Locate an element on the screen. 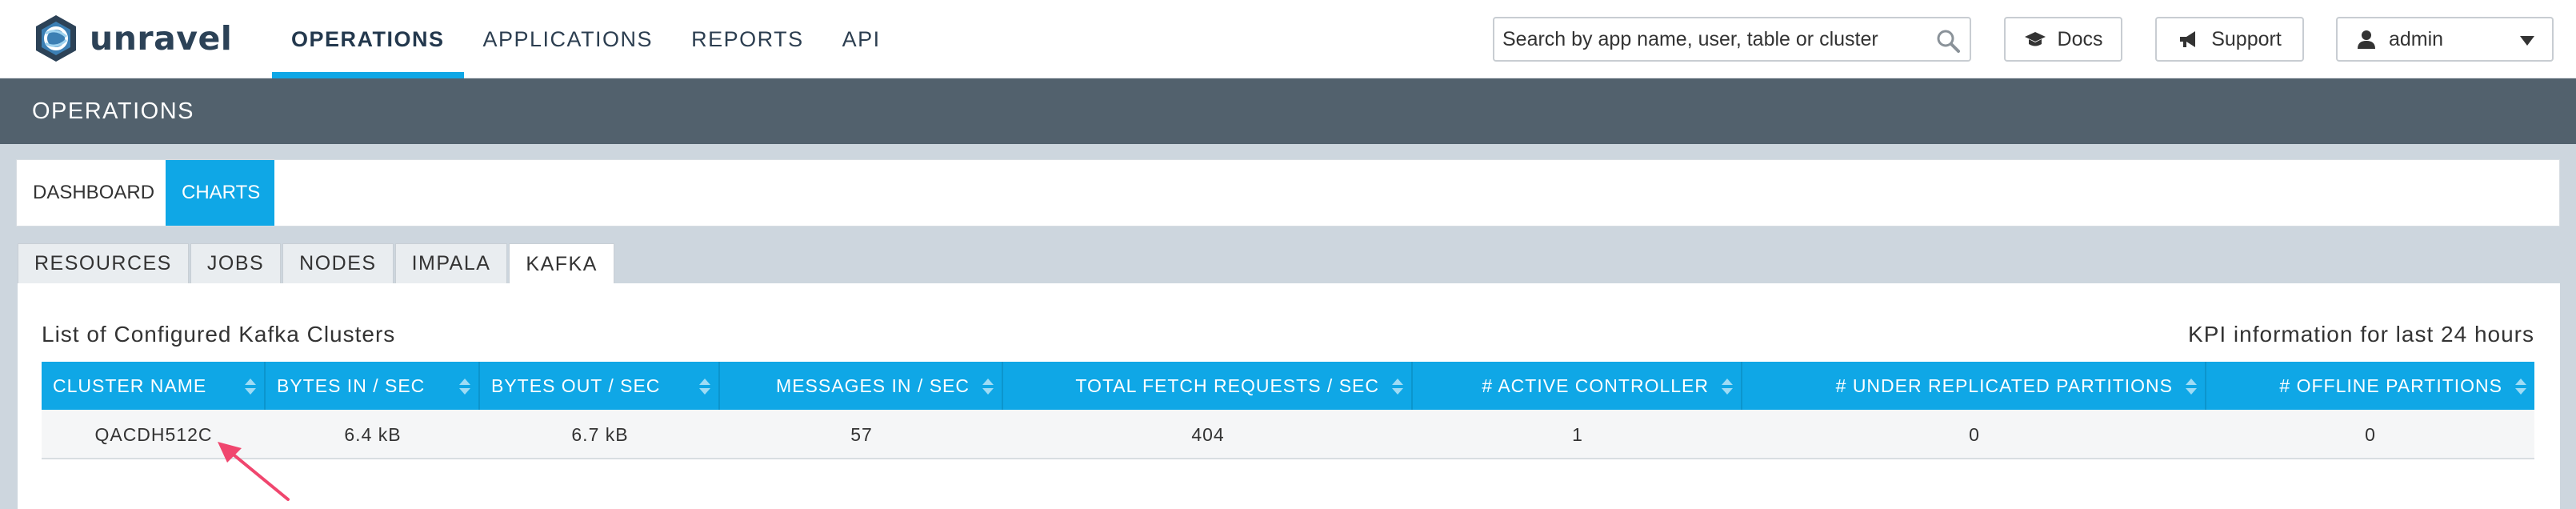 This screenshot has height=509, width=2576. support-label: Support is located at coordinates (2246, 38).